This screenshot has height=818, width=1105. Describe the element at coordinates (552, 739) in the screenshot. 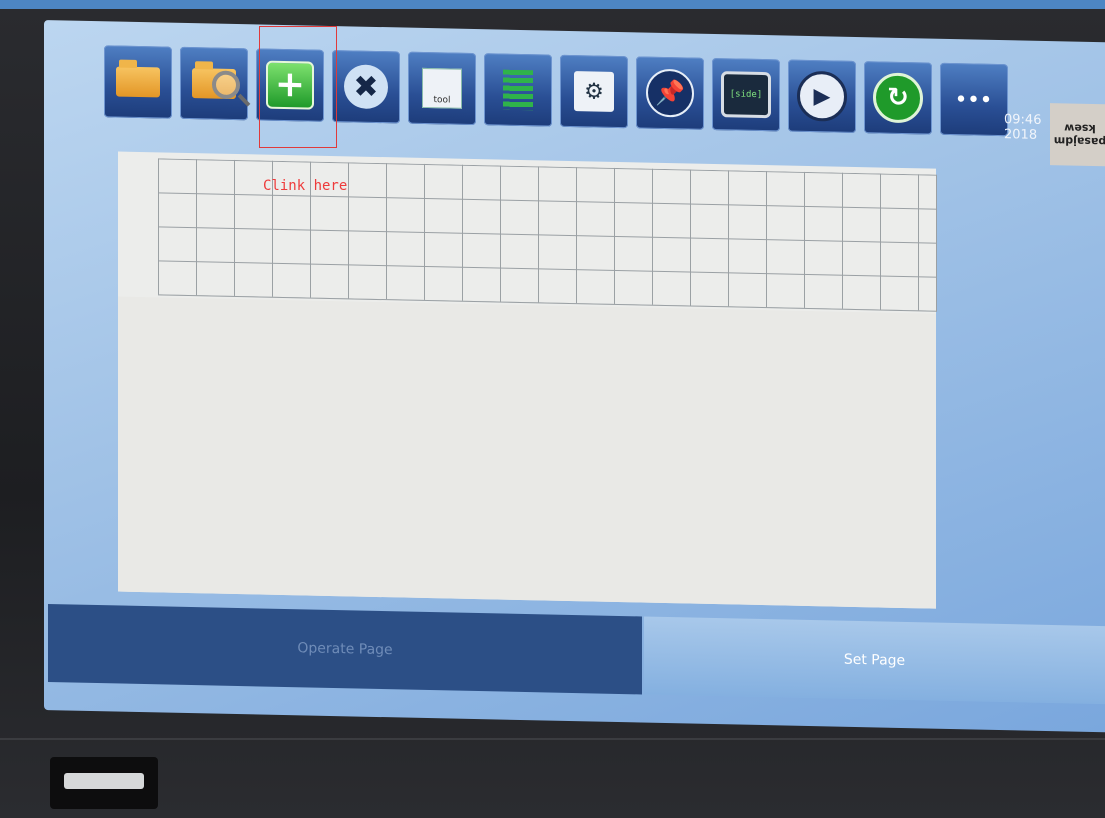

I see `device-edge` at that location.